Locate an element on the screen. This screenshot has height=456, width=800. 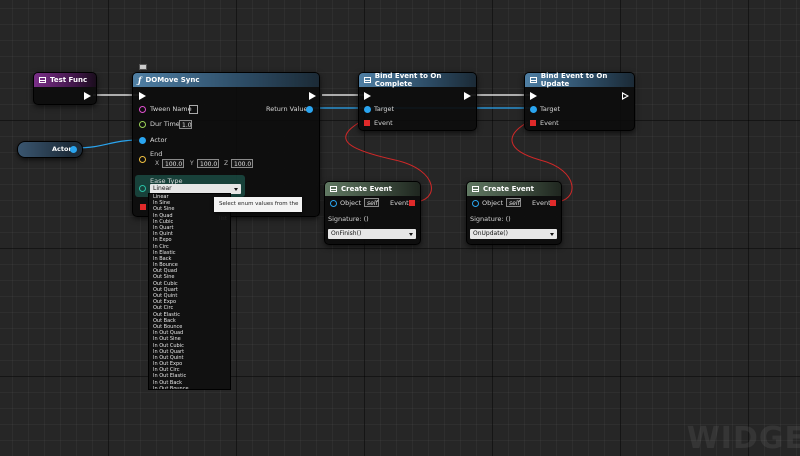
return-value-pin is located at coordinates (309, 109).